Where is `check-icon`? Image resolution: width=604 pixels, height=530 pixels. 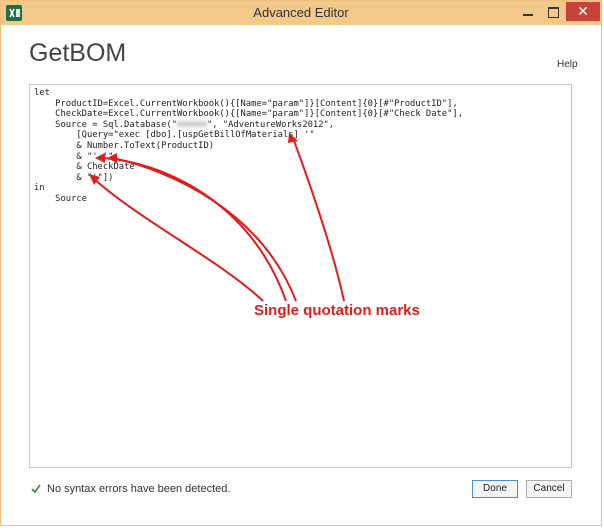
check-icon is located at coordinates (36, 489).